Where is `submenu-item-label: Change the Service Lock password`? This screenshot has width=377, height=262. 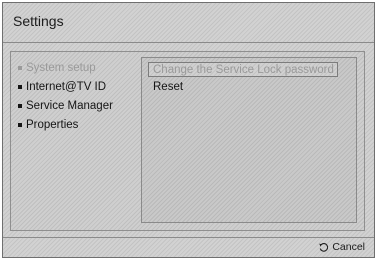
submenu-item-label: Change the Service Lock password is located at coordinates (243, 70).